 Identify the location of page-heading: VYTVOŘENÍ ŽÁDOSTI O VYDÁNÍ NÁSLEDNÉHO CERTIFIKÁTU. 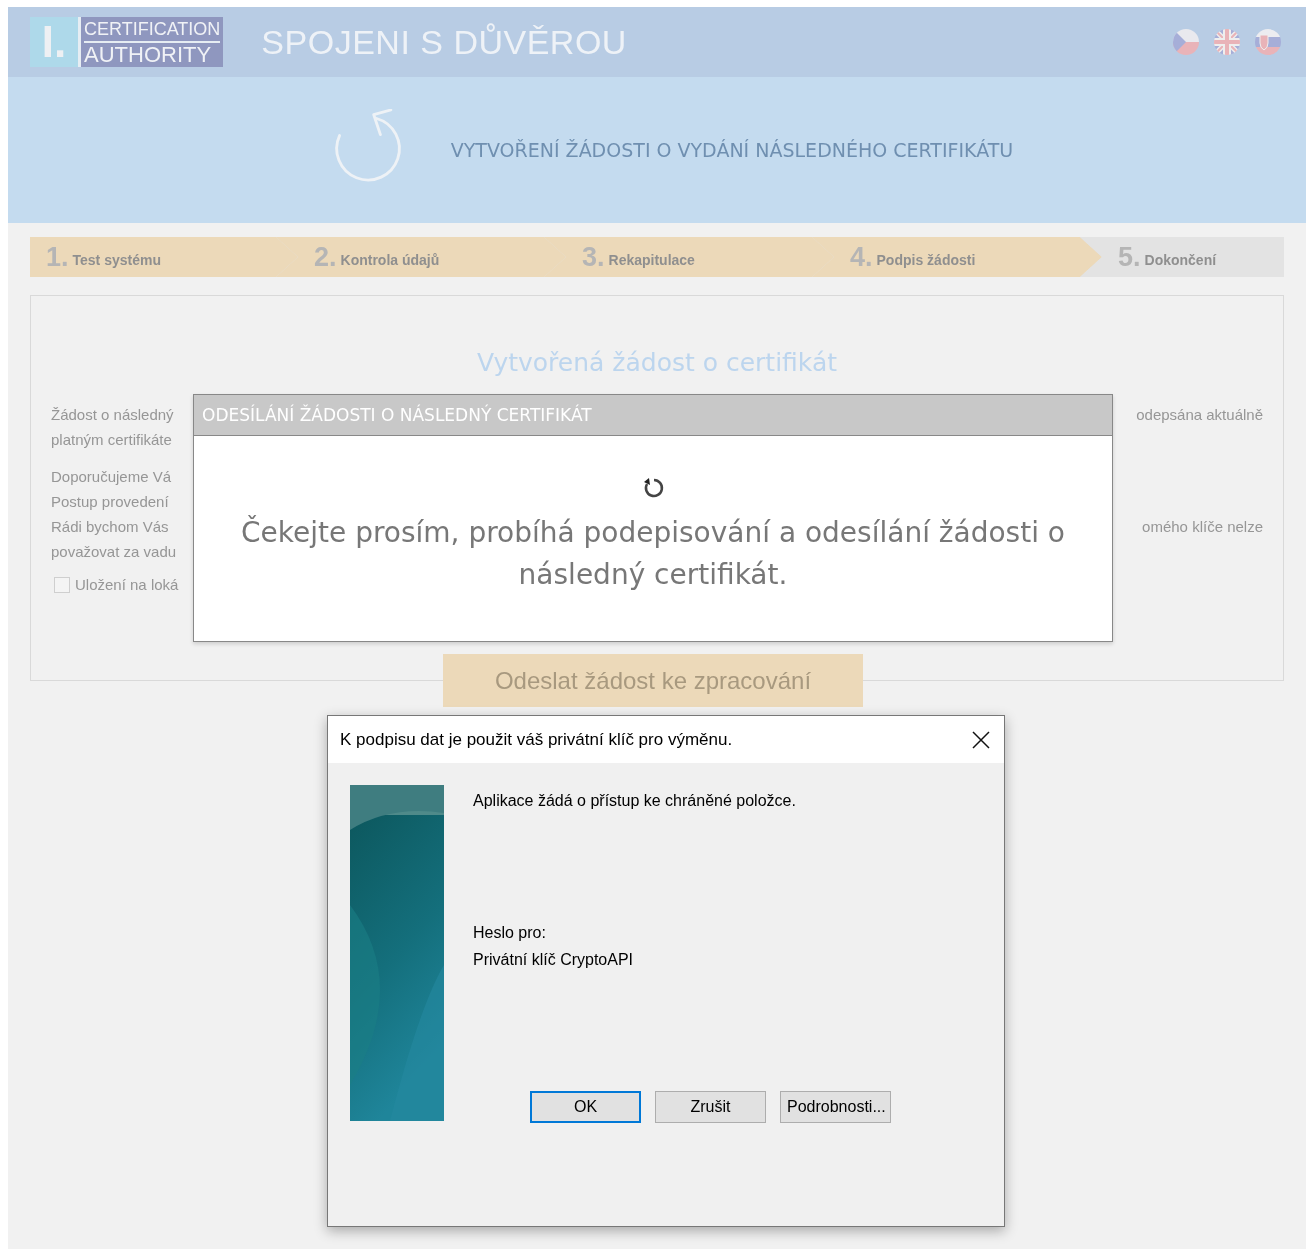
(732, 150).